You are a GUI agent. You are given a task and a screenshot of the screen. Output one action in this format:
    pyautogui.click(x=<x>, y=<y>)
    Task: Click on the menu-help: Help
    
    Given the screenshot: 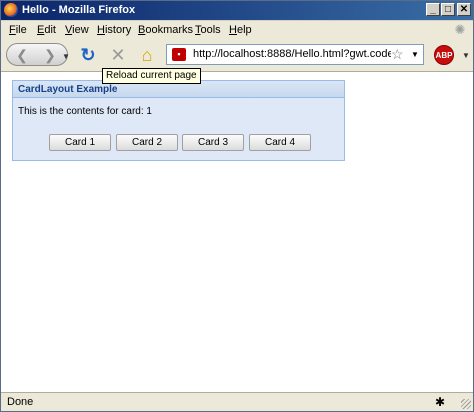 What is the action you would take?
    pyautogui.click(x=240, y=30)
    